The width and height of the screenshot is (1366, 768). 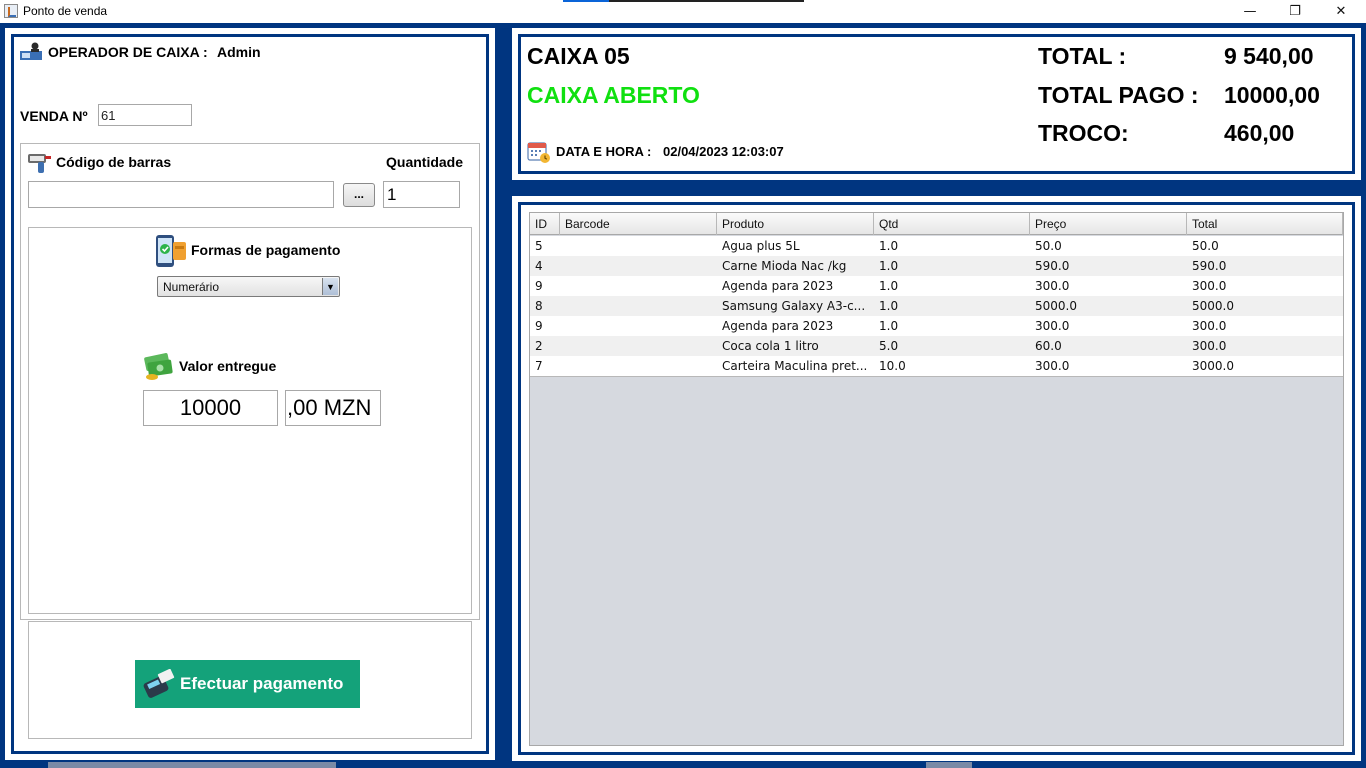 I want to click on cell-product: Agua plus 5L, so click(x=761, y=246).